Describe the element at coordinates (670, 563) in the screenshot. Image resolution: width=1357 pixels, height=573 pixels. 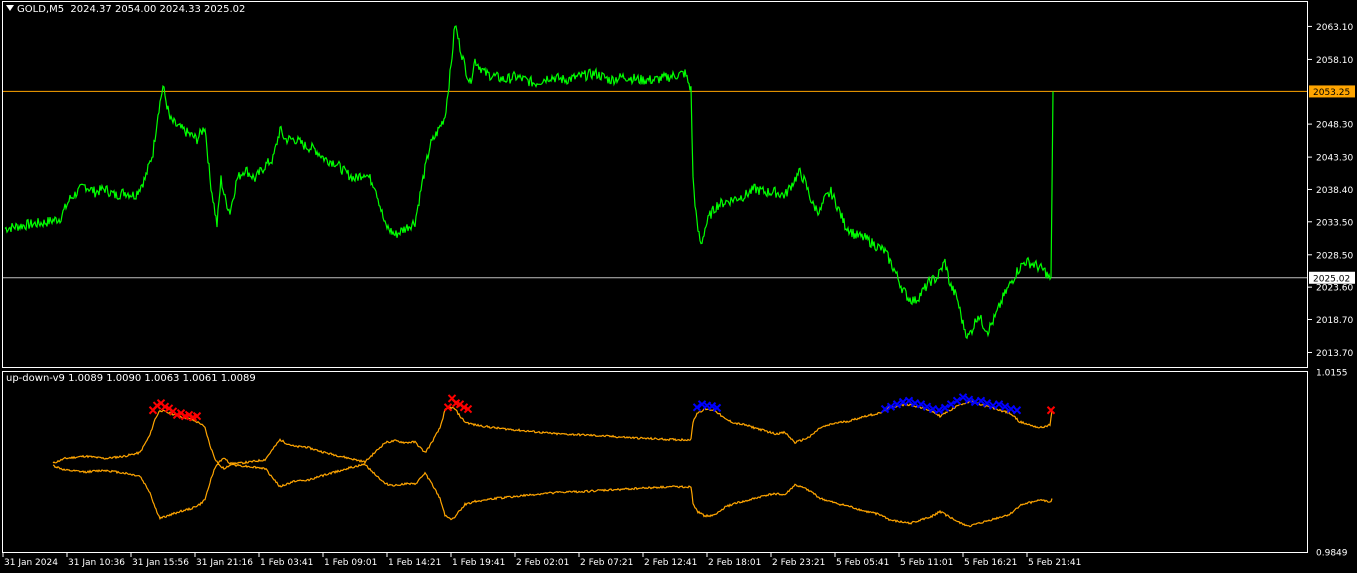
I see `x-tick-label: 2 Feb 12:41` at that location.